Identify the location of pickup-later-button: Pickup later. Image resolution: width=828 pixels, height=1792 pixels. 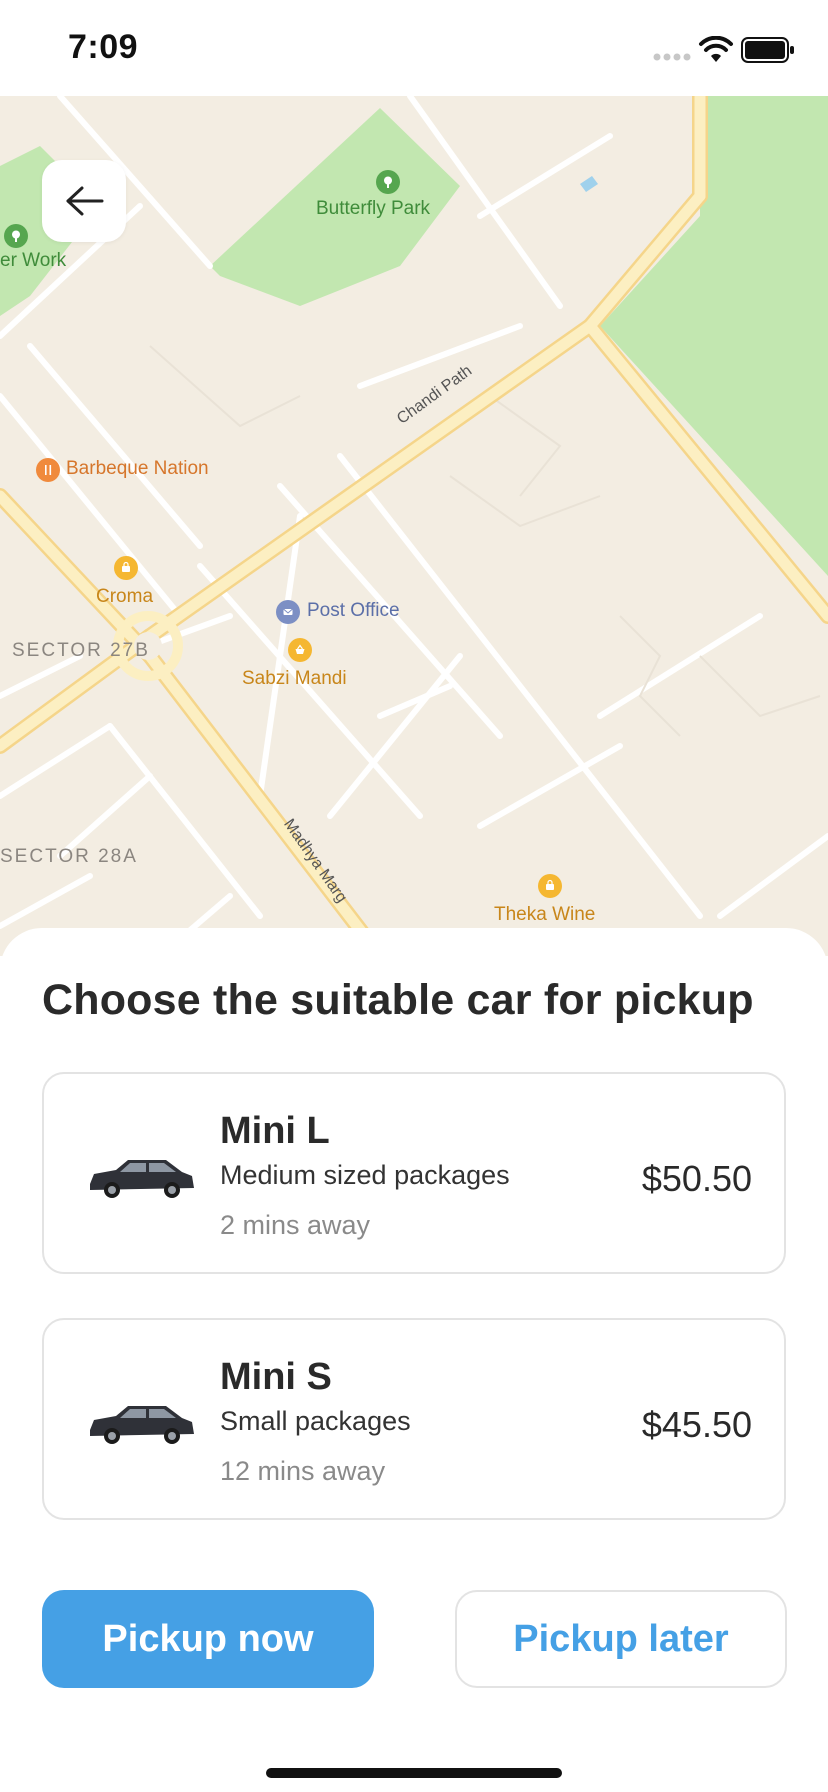
(621, 1639).